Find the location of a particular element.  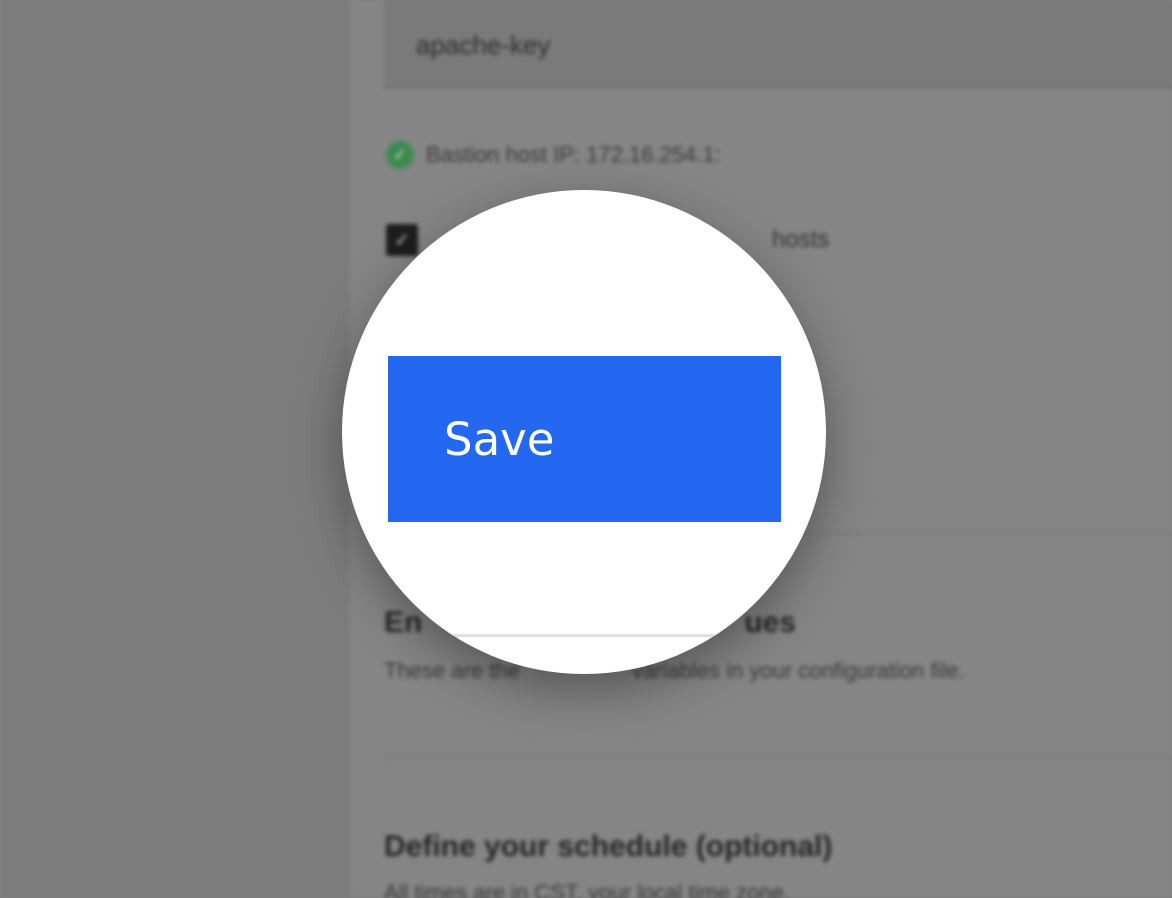

save-button: Save is located at coordinates (584, 439).